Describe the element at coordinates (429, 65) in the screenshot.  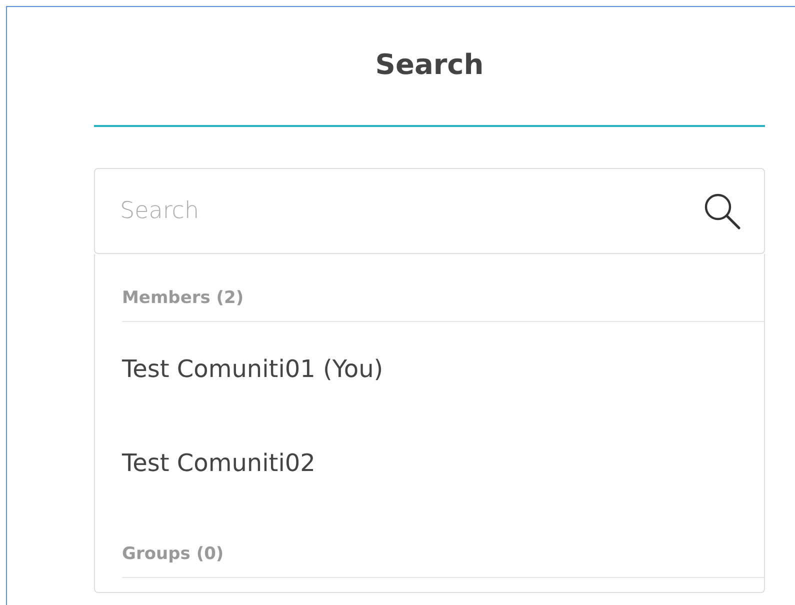
I see `page-title: Search` at that location.